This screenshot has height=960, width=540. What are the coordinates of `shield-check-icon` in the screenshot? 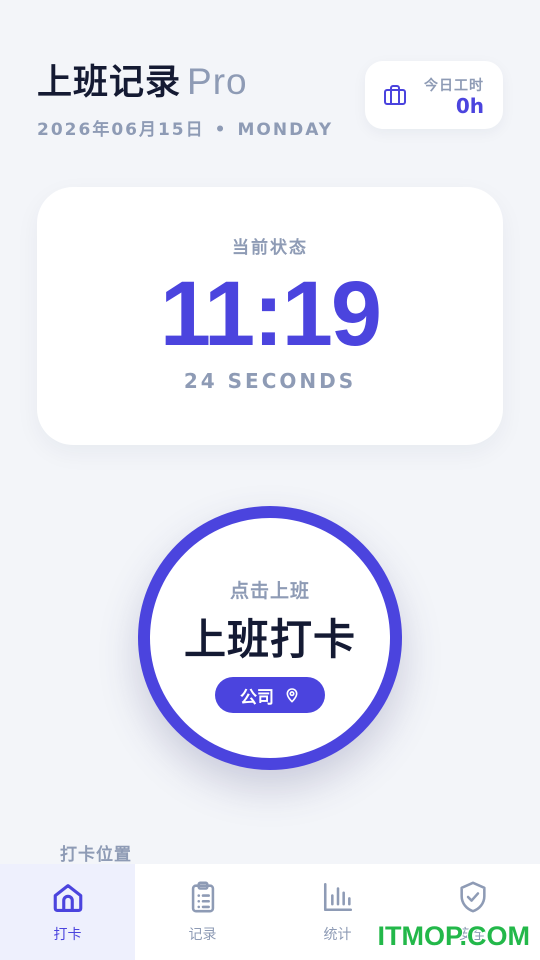 It's located at (472, 897).